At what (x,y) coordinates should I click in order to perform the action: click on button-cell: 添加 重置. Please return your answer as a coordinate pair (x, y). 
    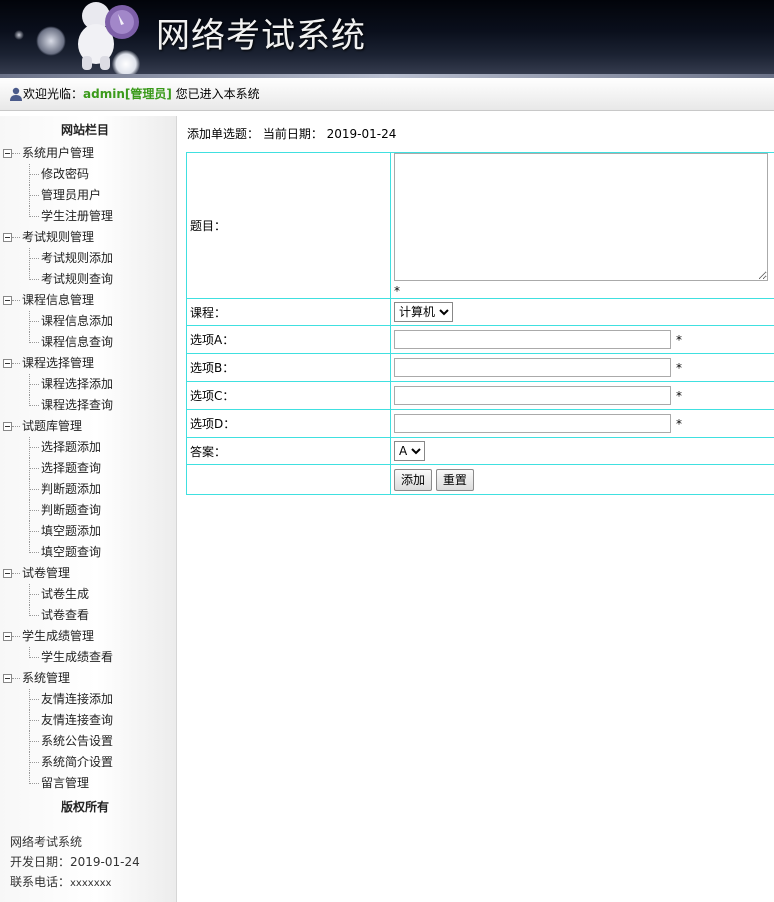
    Looking at the image, I should click on (582, 479).